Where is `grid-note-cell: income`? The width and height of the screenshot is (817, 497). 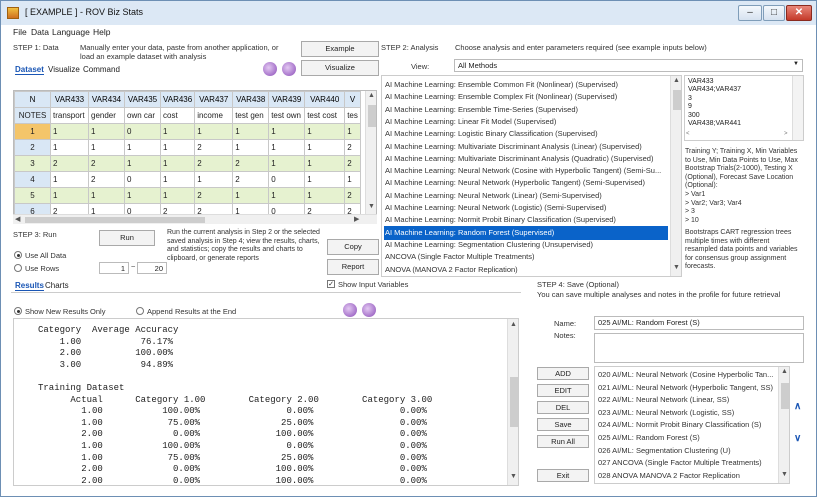 grid-note-cell: income is located at coordinates (214, 115).